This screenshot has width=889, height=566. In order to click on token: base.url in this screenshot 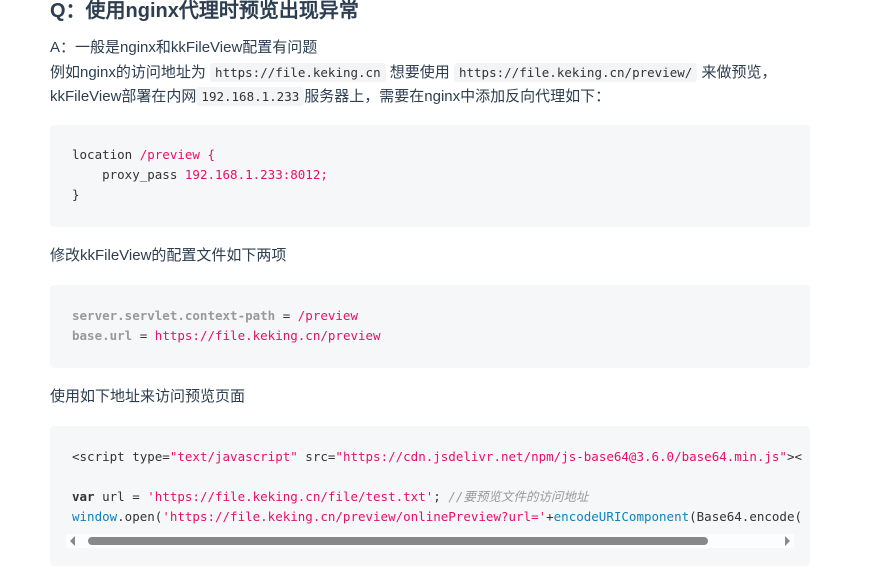, I will do `click(102, 335)`.